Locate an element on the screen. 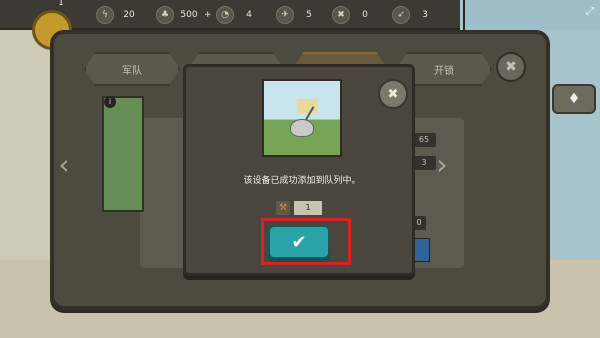 This screenshot has width=600, height=338. coin-icon: ♣ is located at coordinates (165, 15).